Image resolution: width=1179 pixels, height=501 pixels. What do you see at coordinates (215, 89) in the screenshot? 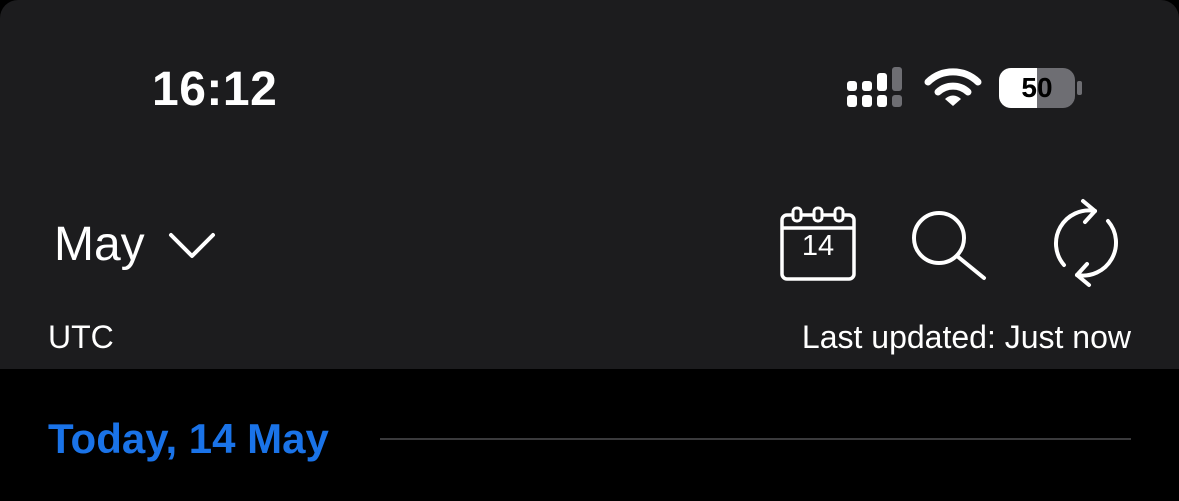
I see `status-clock: 16:12` at bounding box center [215, 89].